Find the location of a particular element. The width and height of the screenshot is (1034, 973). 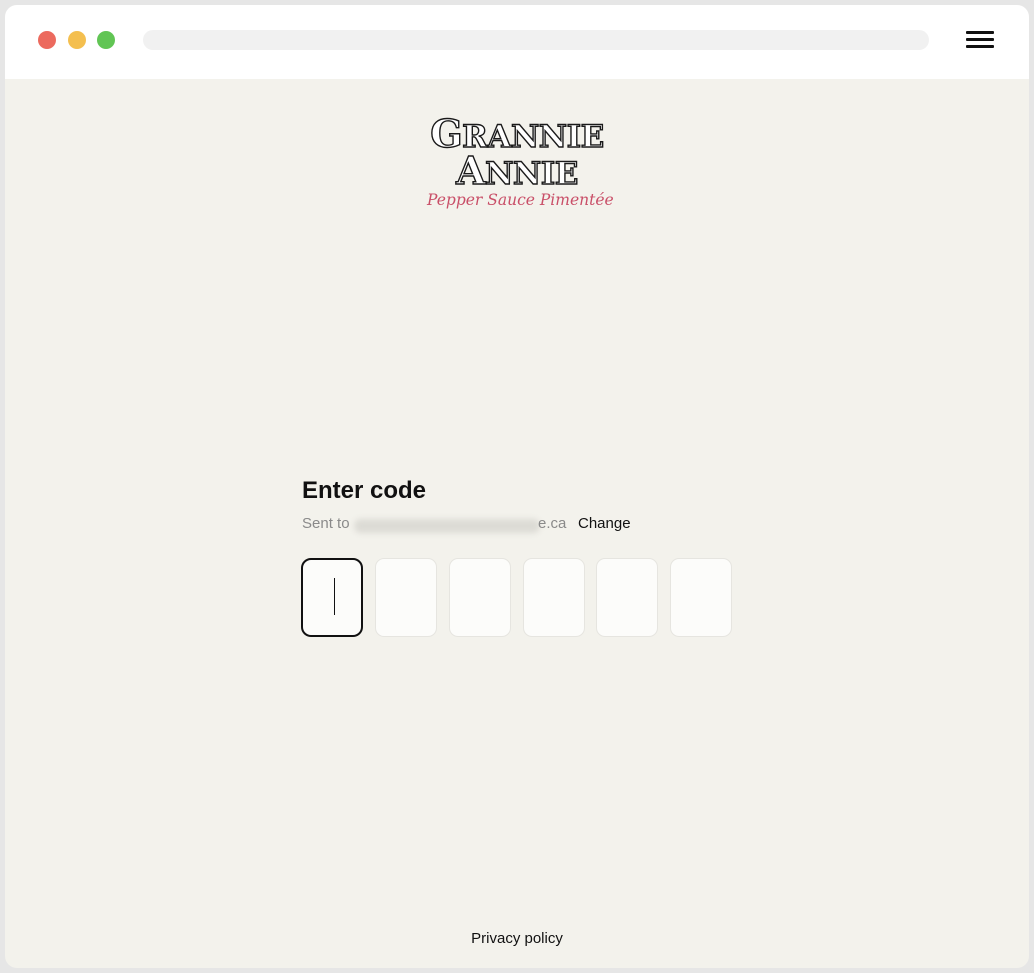

text-caret is located at coordinates (334, 596).